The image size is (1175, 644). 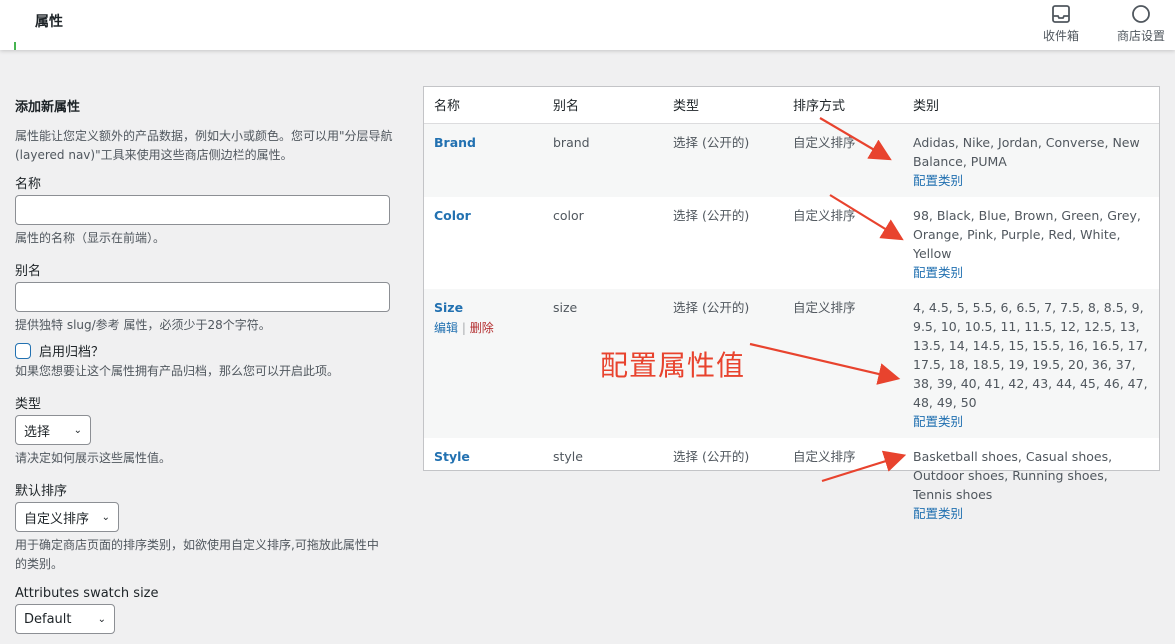 What do you see at coordinates (1031, 105) in the screenshot?
I see `column-header-terms: 类别` at bounding box center [1031, 105].